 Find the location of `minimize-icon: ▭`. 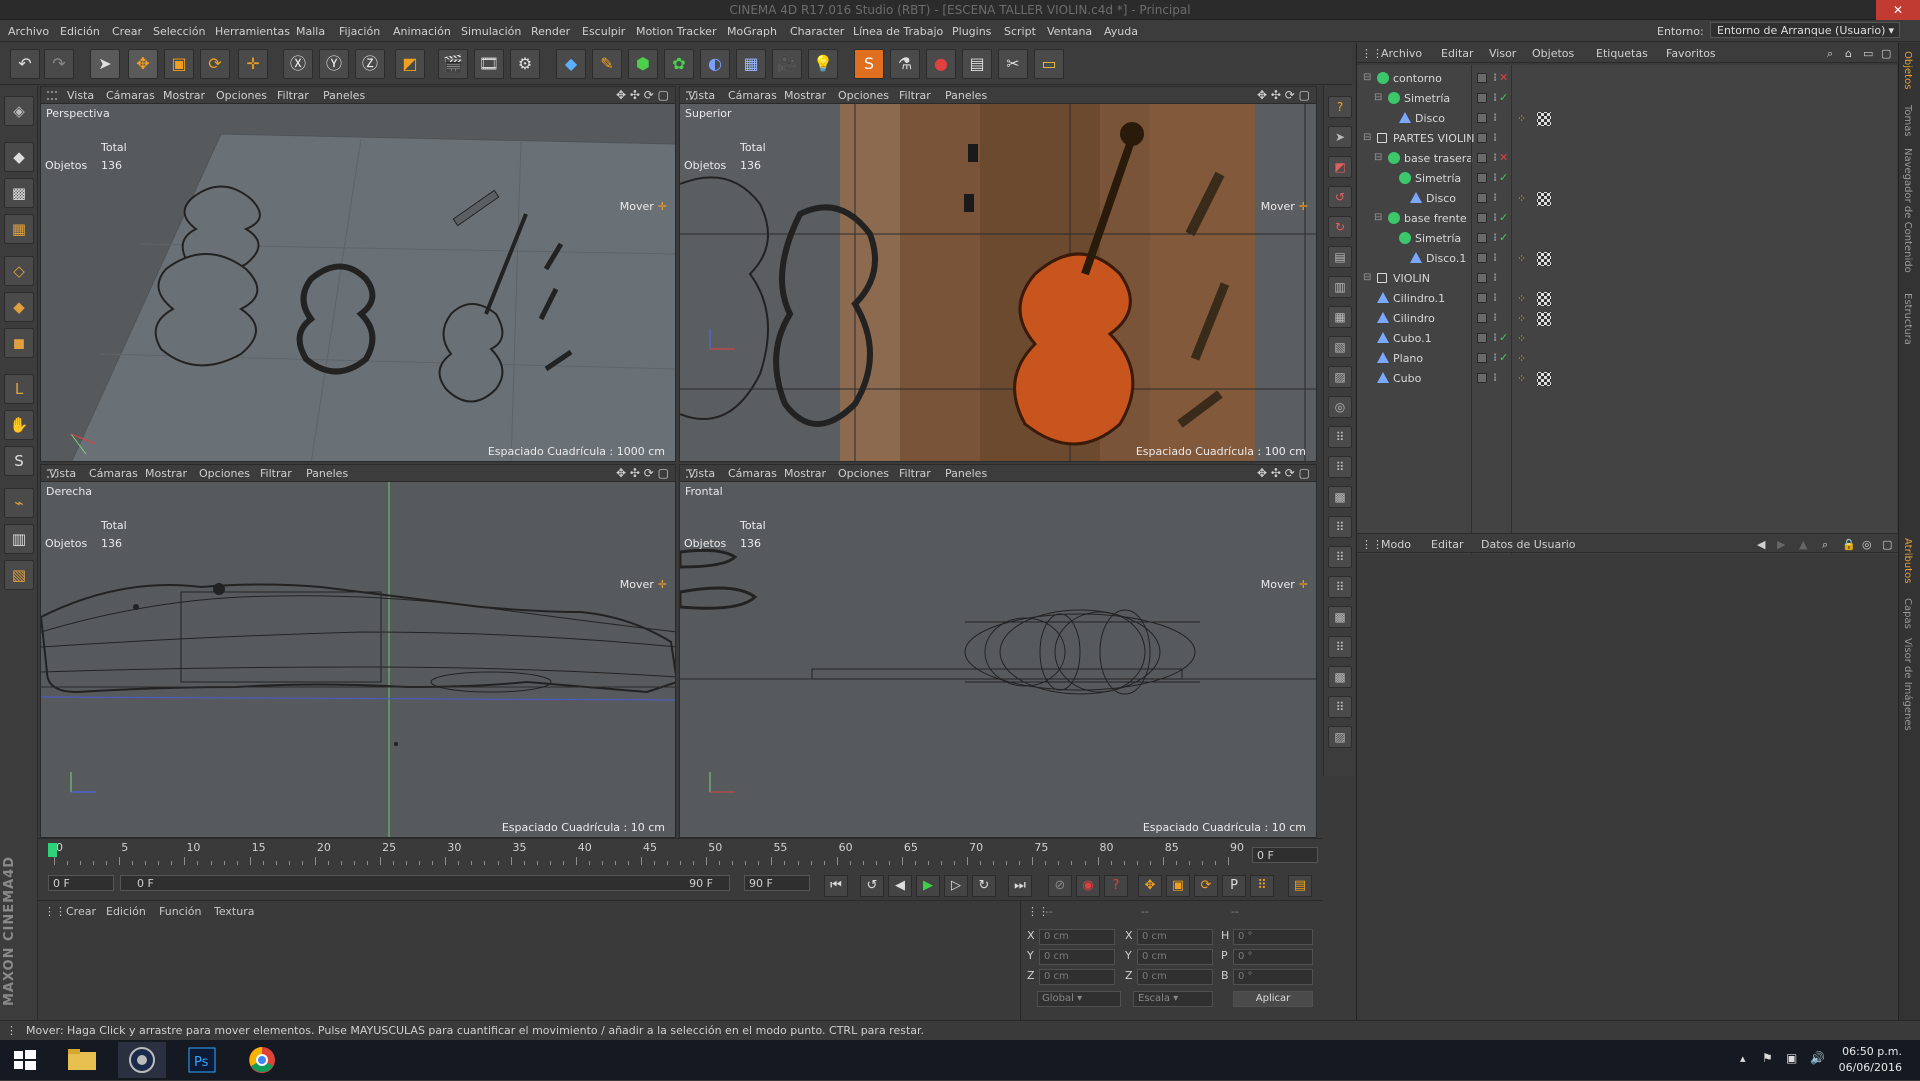

minimize-icon: ▭ is located at coordinates (1868, 53).